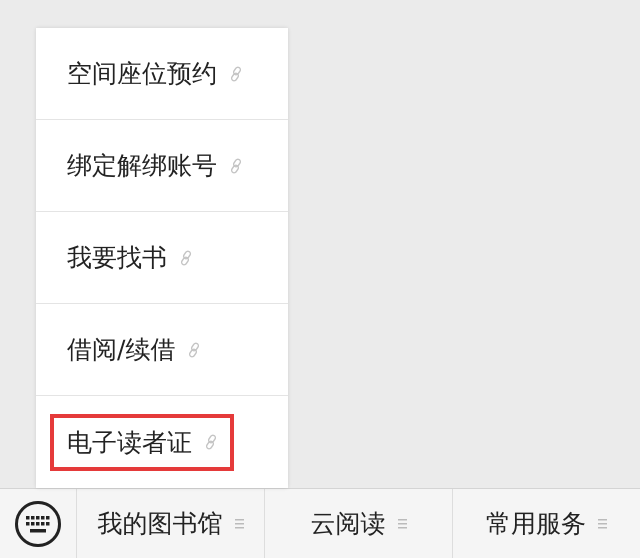 The height and width of the screenshot is (558, 640). Describe the element at coordinates (129, 257) in the screenshot. I see `menu-item: 我要找书` at that location.